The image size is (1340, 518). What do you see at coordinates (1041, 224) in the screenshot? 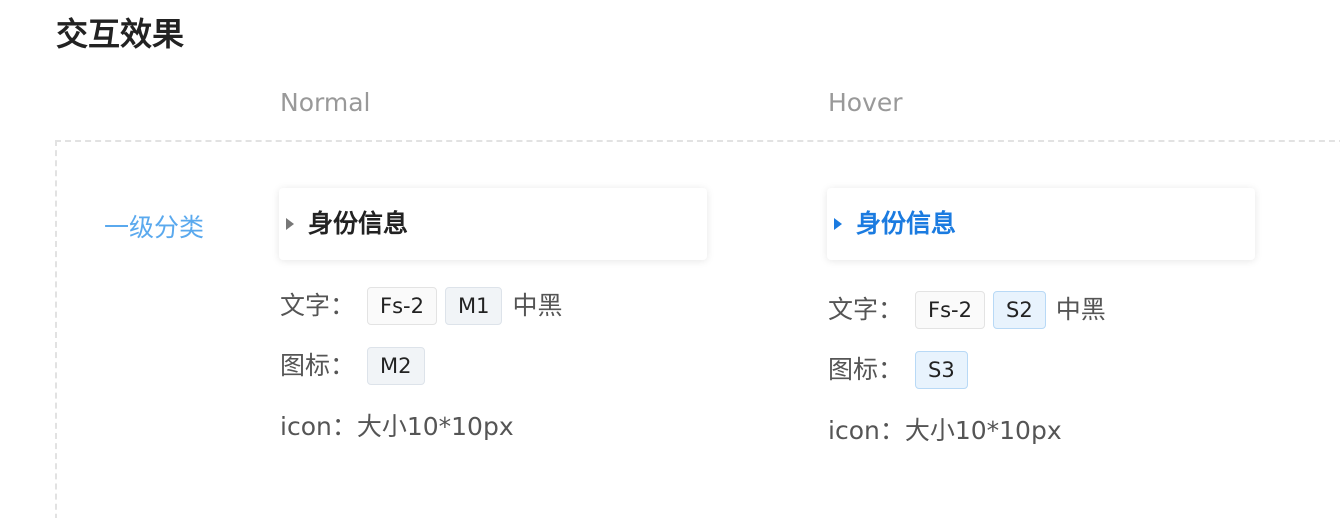
I see `category-item-hover: 身份信息` at bounding box center [1041, 224].